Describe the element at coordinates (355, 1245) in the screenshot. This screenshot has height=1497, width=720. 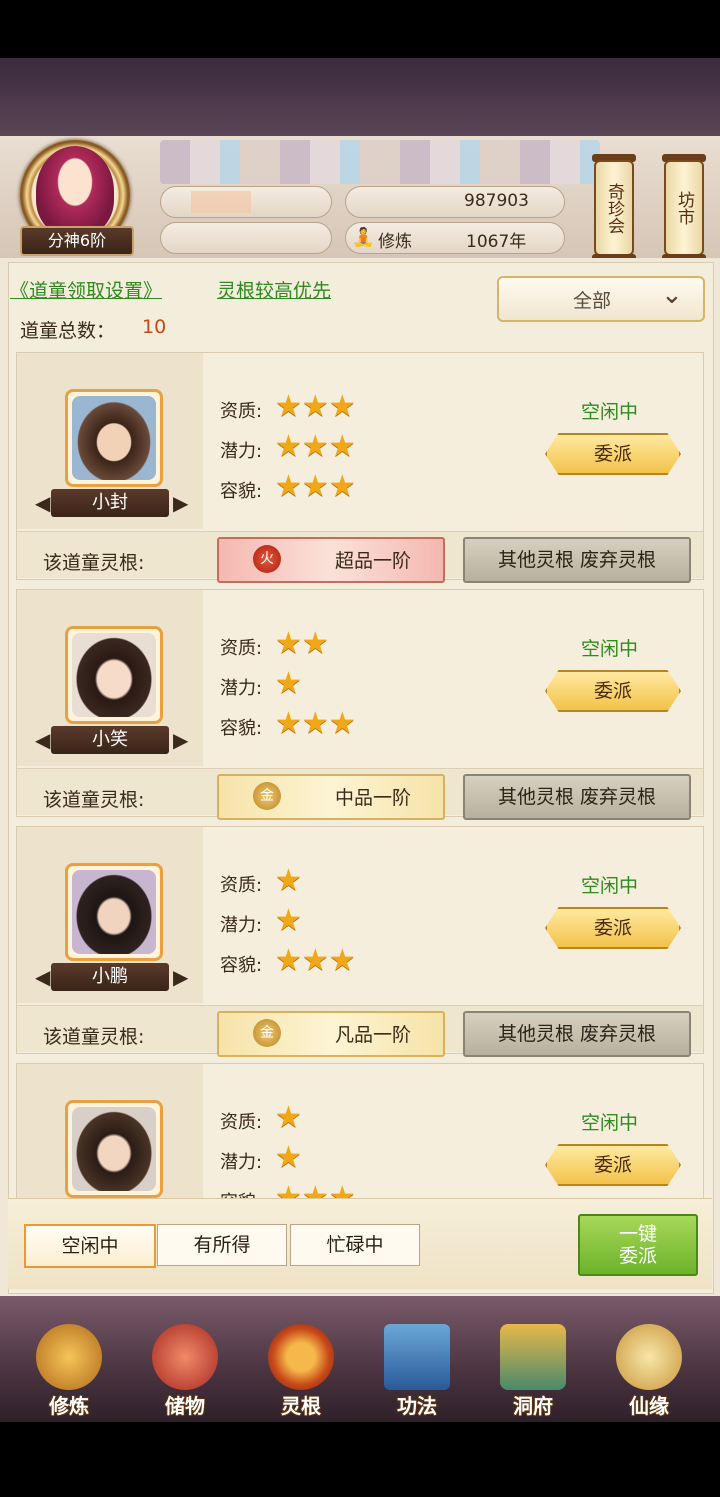
I see `tab-busy: 忙碌中` at that location.